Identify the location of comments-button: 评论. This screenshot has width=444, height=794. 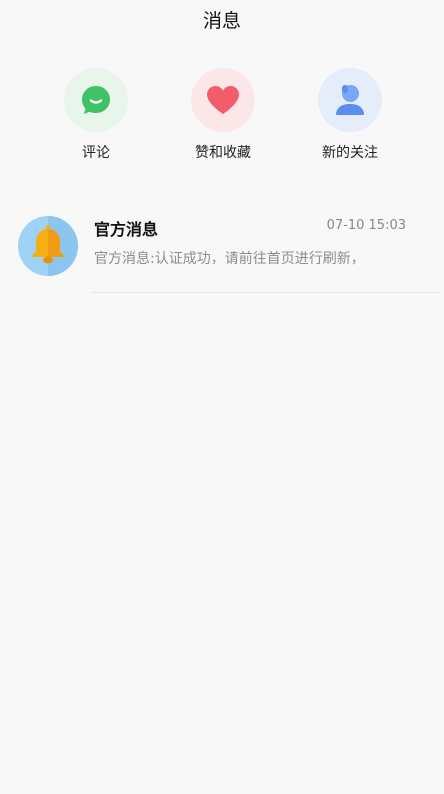
(96, 115).